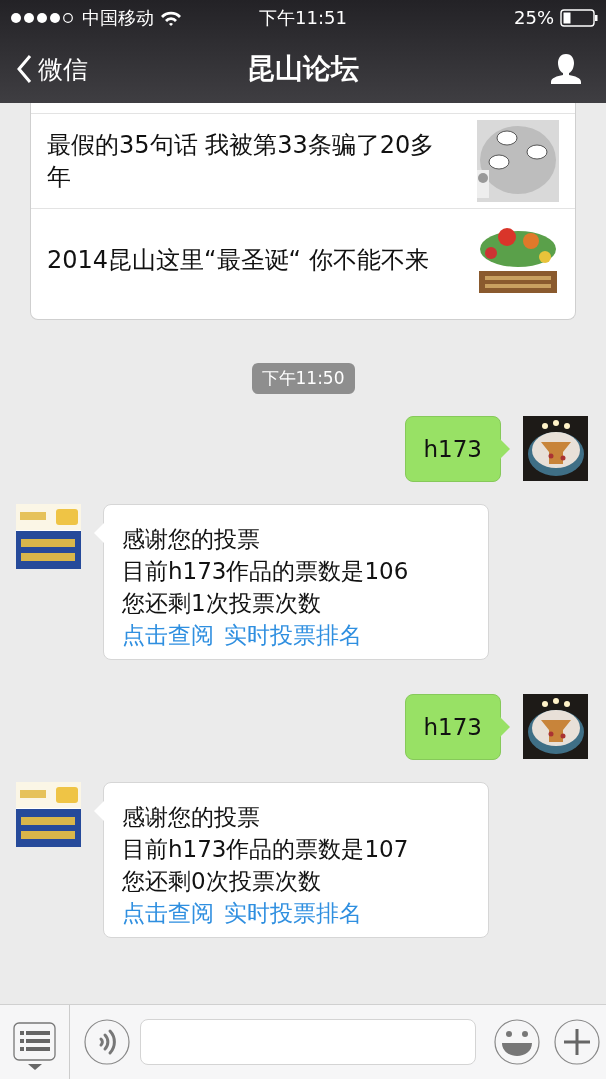 The height and width of the screenshot is (1079, 606). What do you see at coordinates (303, 378) in the screenshot?
I see `timestamp: 下午11:50` at bounding box center [303, 378].